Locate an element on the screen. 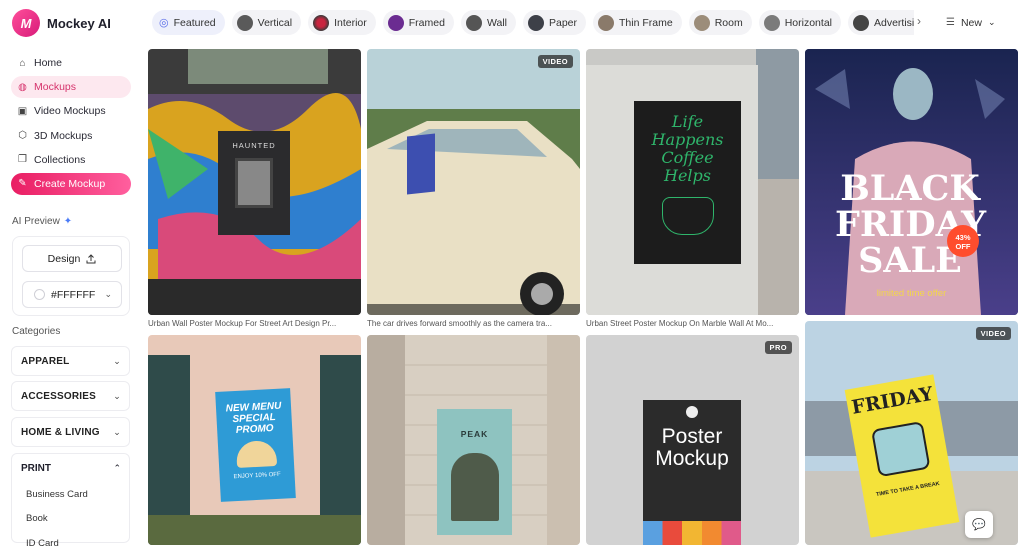 The image size is (1024, 556). color-picker: #FFFFFF ⌄ is located at coordinates (72, 294).